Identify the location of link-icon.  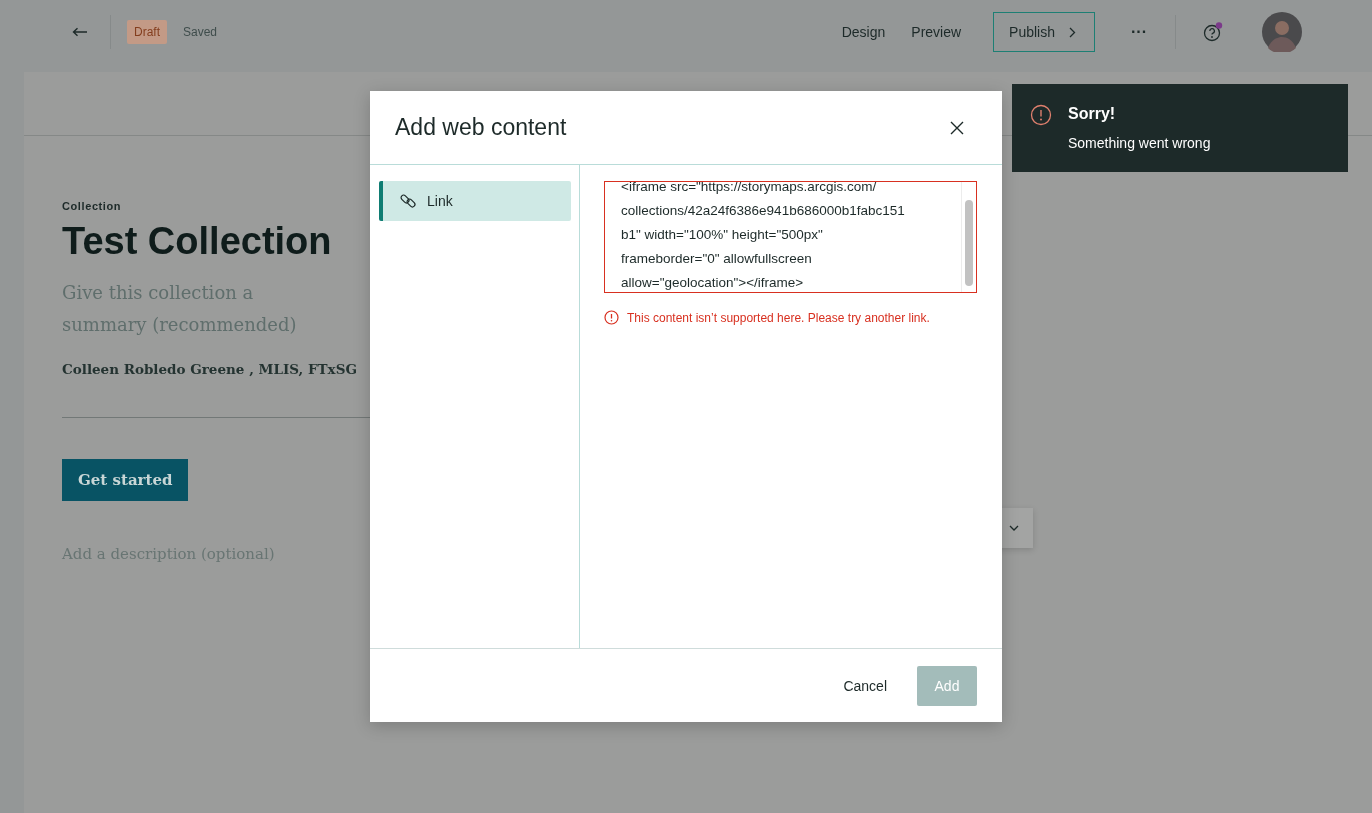
(408, 201).